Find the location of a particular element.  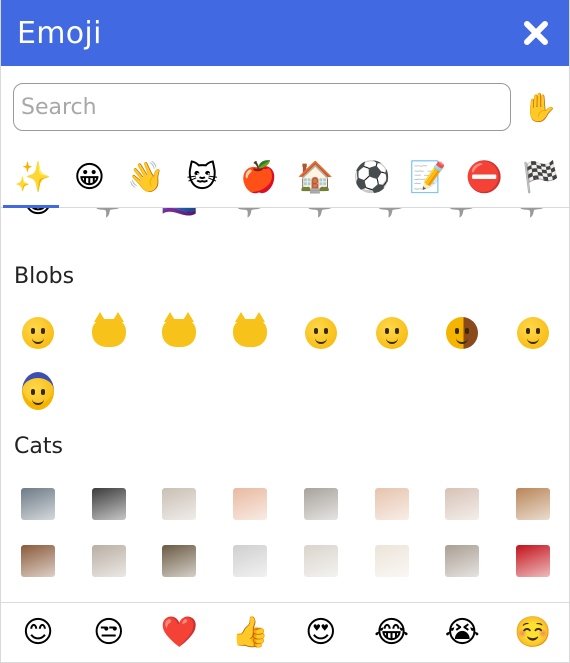

cat-photo-8-emoji is located at coordinates (532, 504).